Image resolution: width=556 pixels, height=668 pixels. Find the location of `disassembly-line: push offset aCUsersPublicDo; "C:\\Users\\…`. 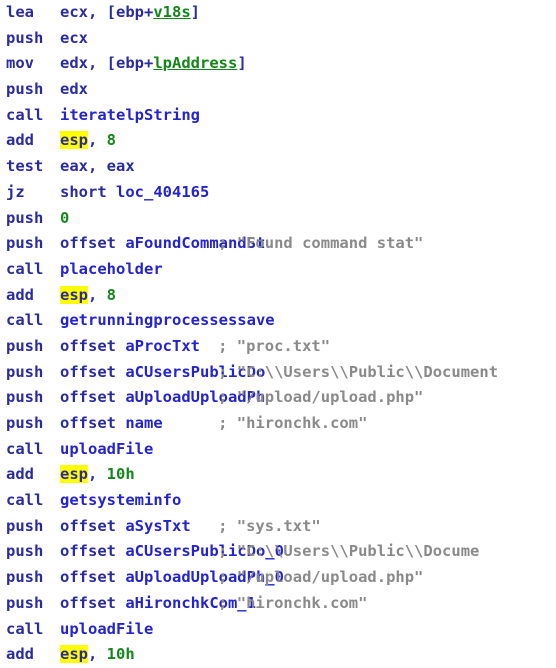

disassembly-line: push offset aCUsersPublicDo; "C:\\Users\\… is located at coordinates (278, 373).